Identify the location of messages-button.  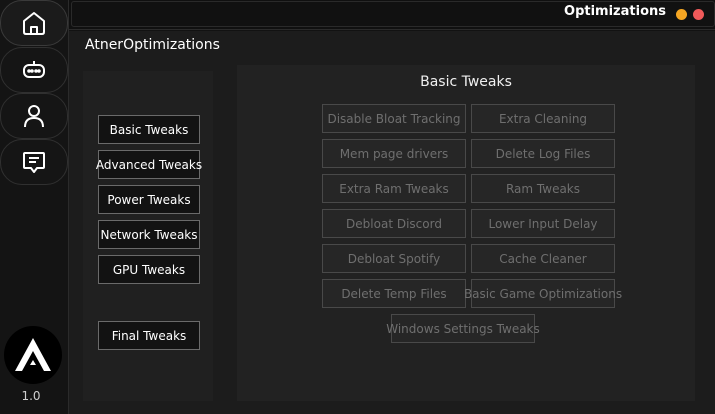
(34, 162).